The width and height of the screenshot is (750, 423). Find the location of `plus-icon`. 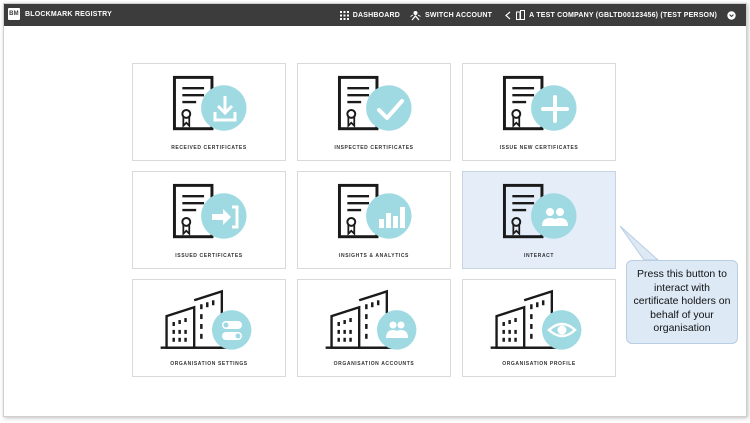

plus-icon is located at coordinates (555, 111).